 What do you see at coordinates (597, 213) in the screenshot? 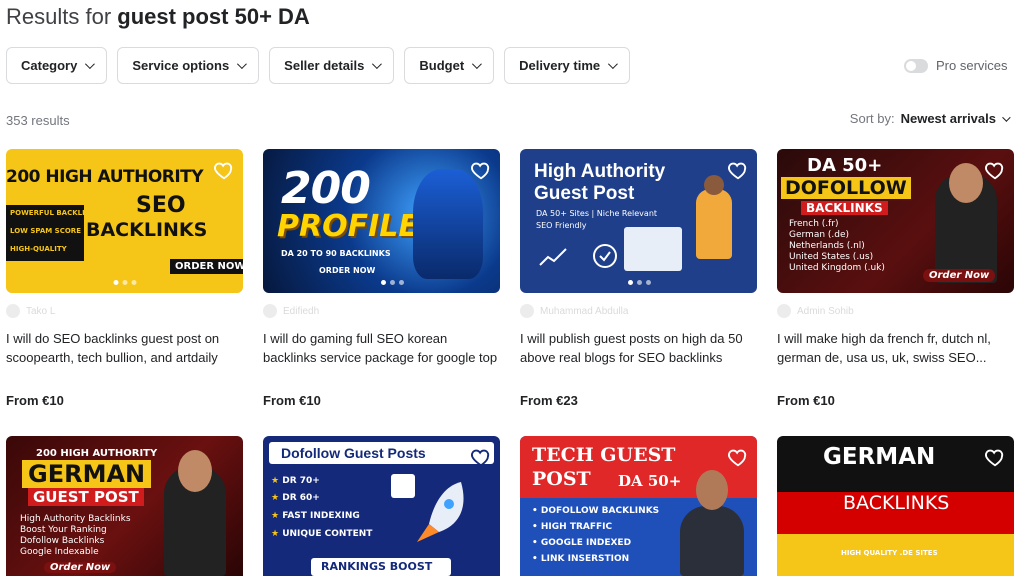
I see `thumb-text: DA 50+ Sites | Niche Relevant` at bounding box center [597, 213].